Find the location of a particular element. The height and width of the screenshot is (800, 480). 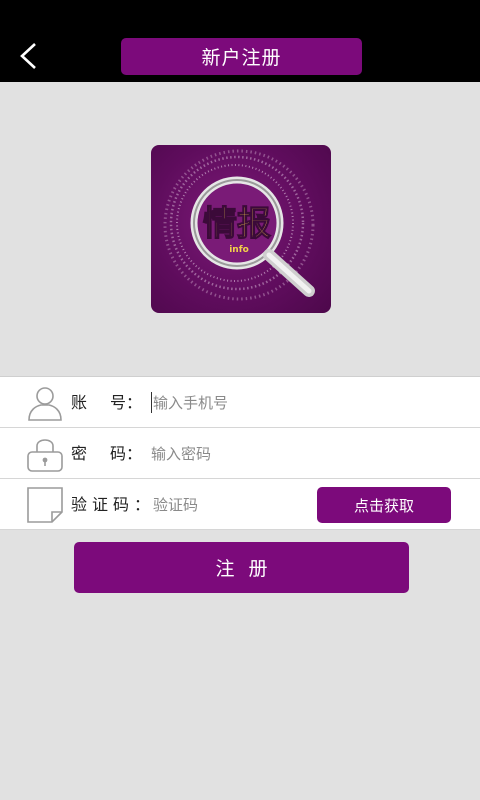

password-label-b: 码： is located at coordinates (126, 453).